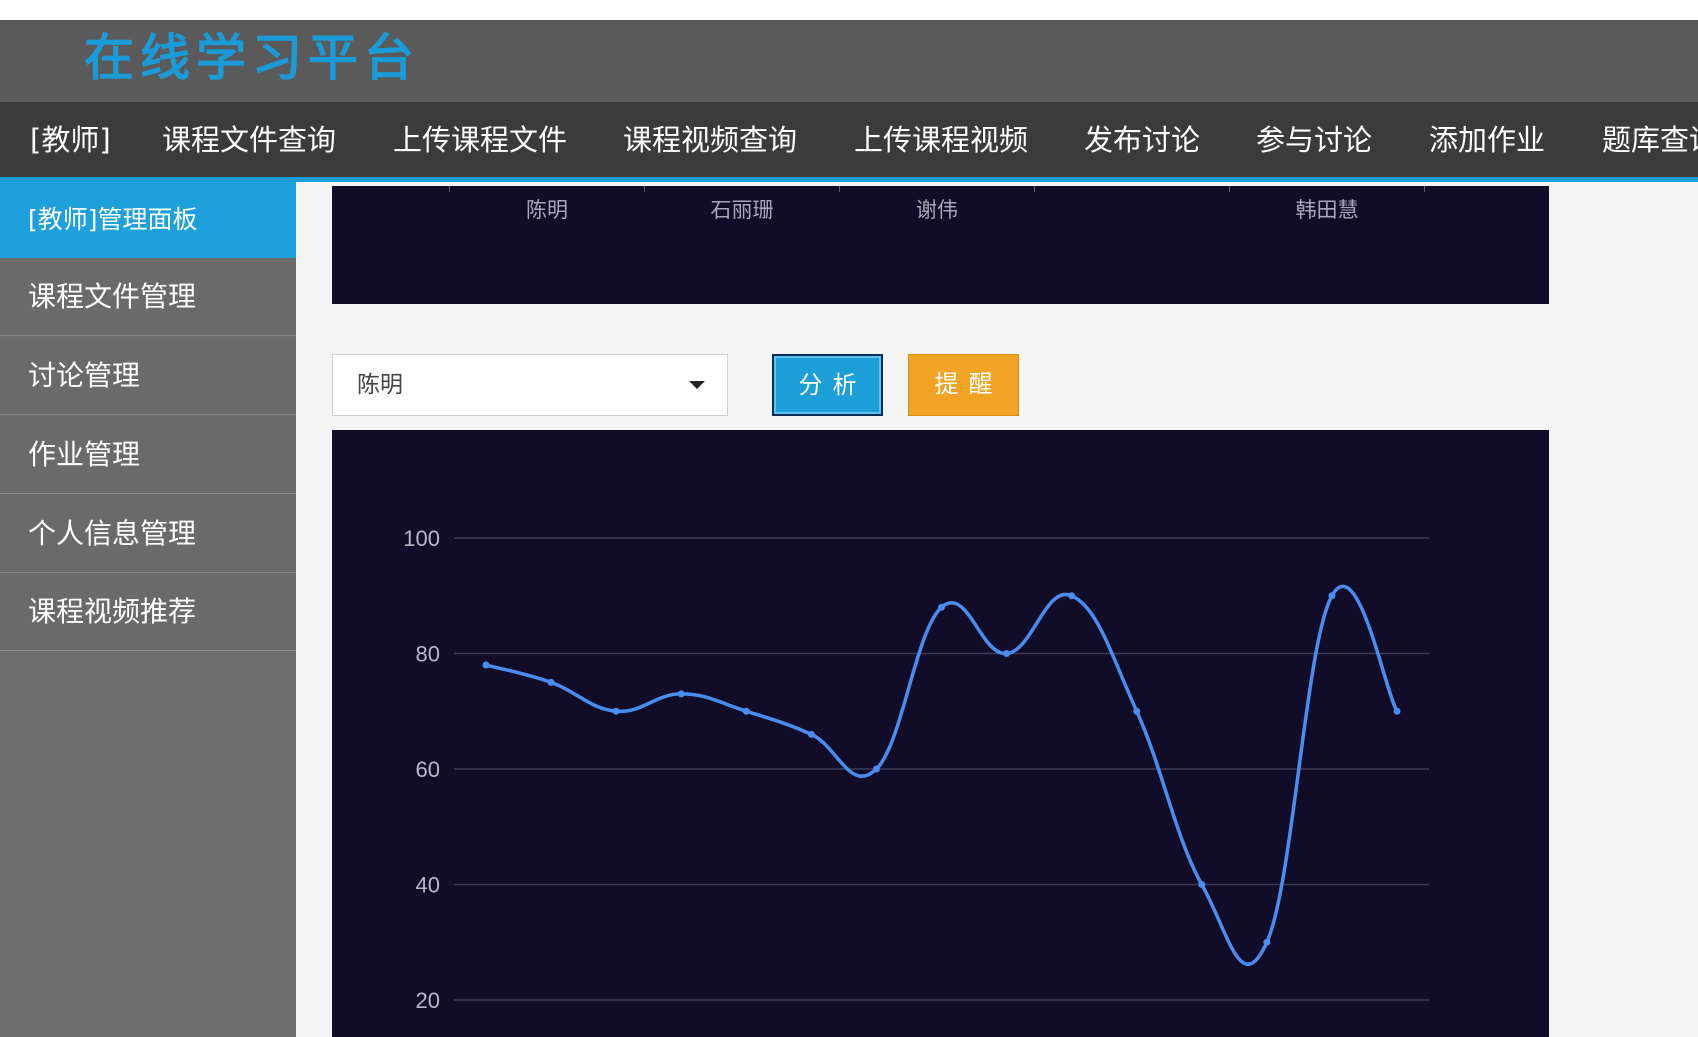  What do you see at coordinates (1142, 139) in the screenshot?
I see `nav-item-post-discussion: 发布讨论` at bounding box center [1142, 139].